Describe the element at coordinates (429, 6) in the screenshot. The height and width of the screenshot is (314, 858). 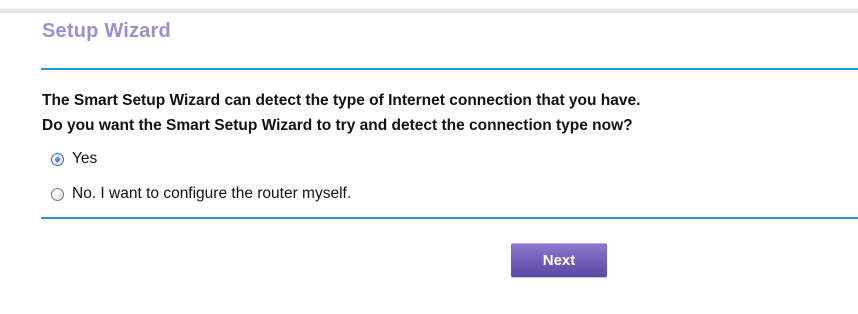
I see `top-border-strip` at that location.